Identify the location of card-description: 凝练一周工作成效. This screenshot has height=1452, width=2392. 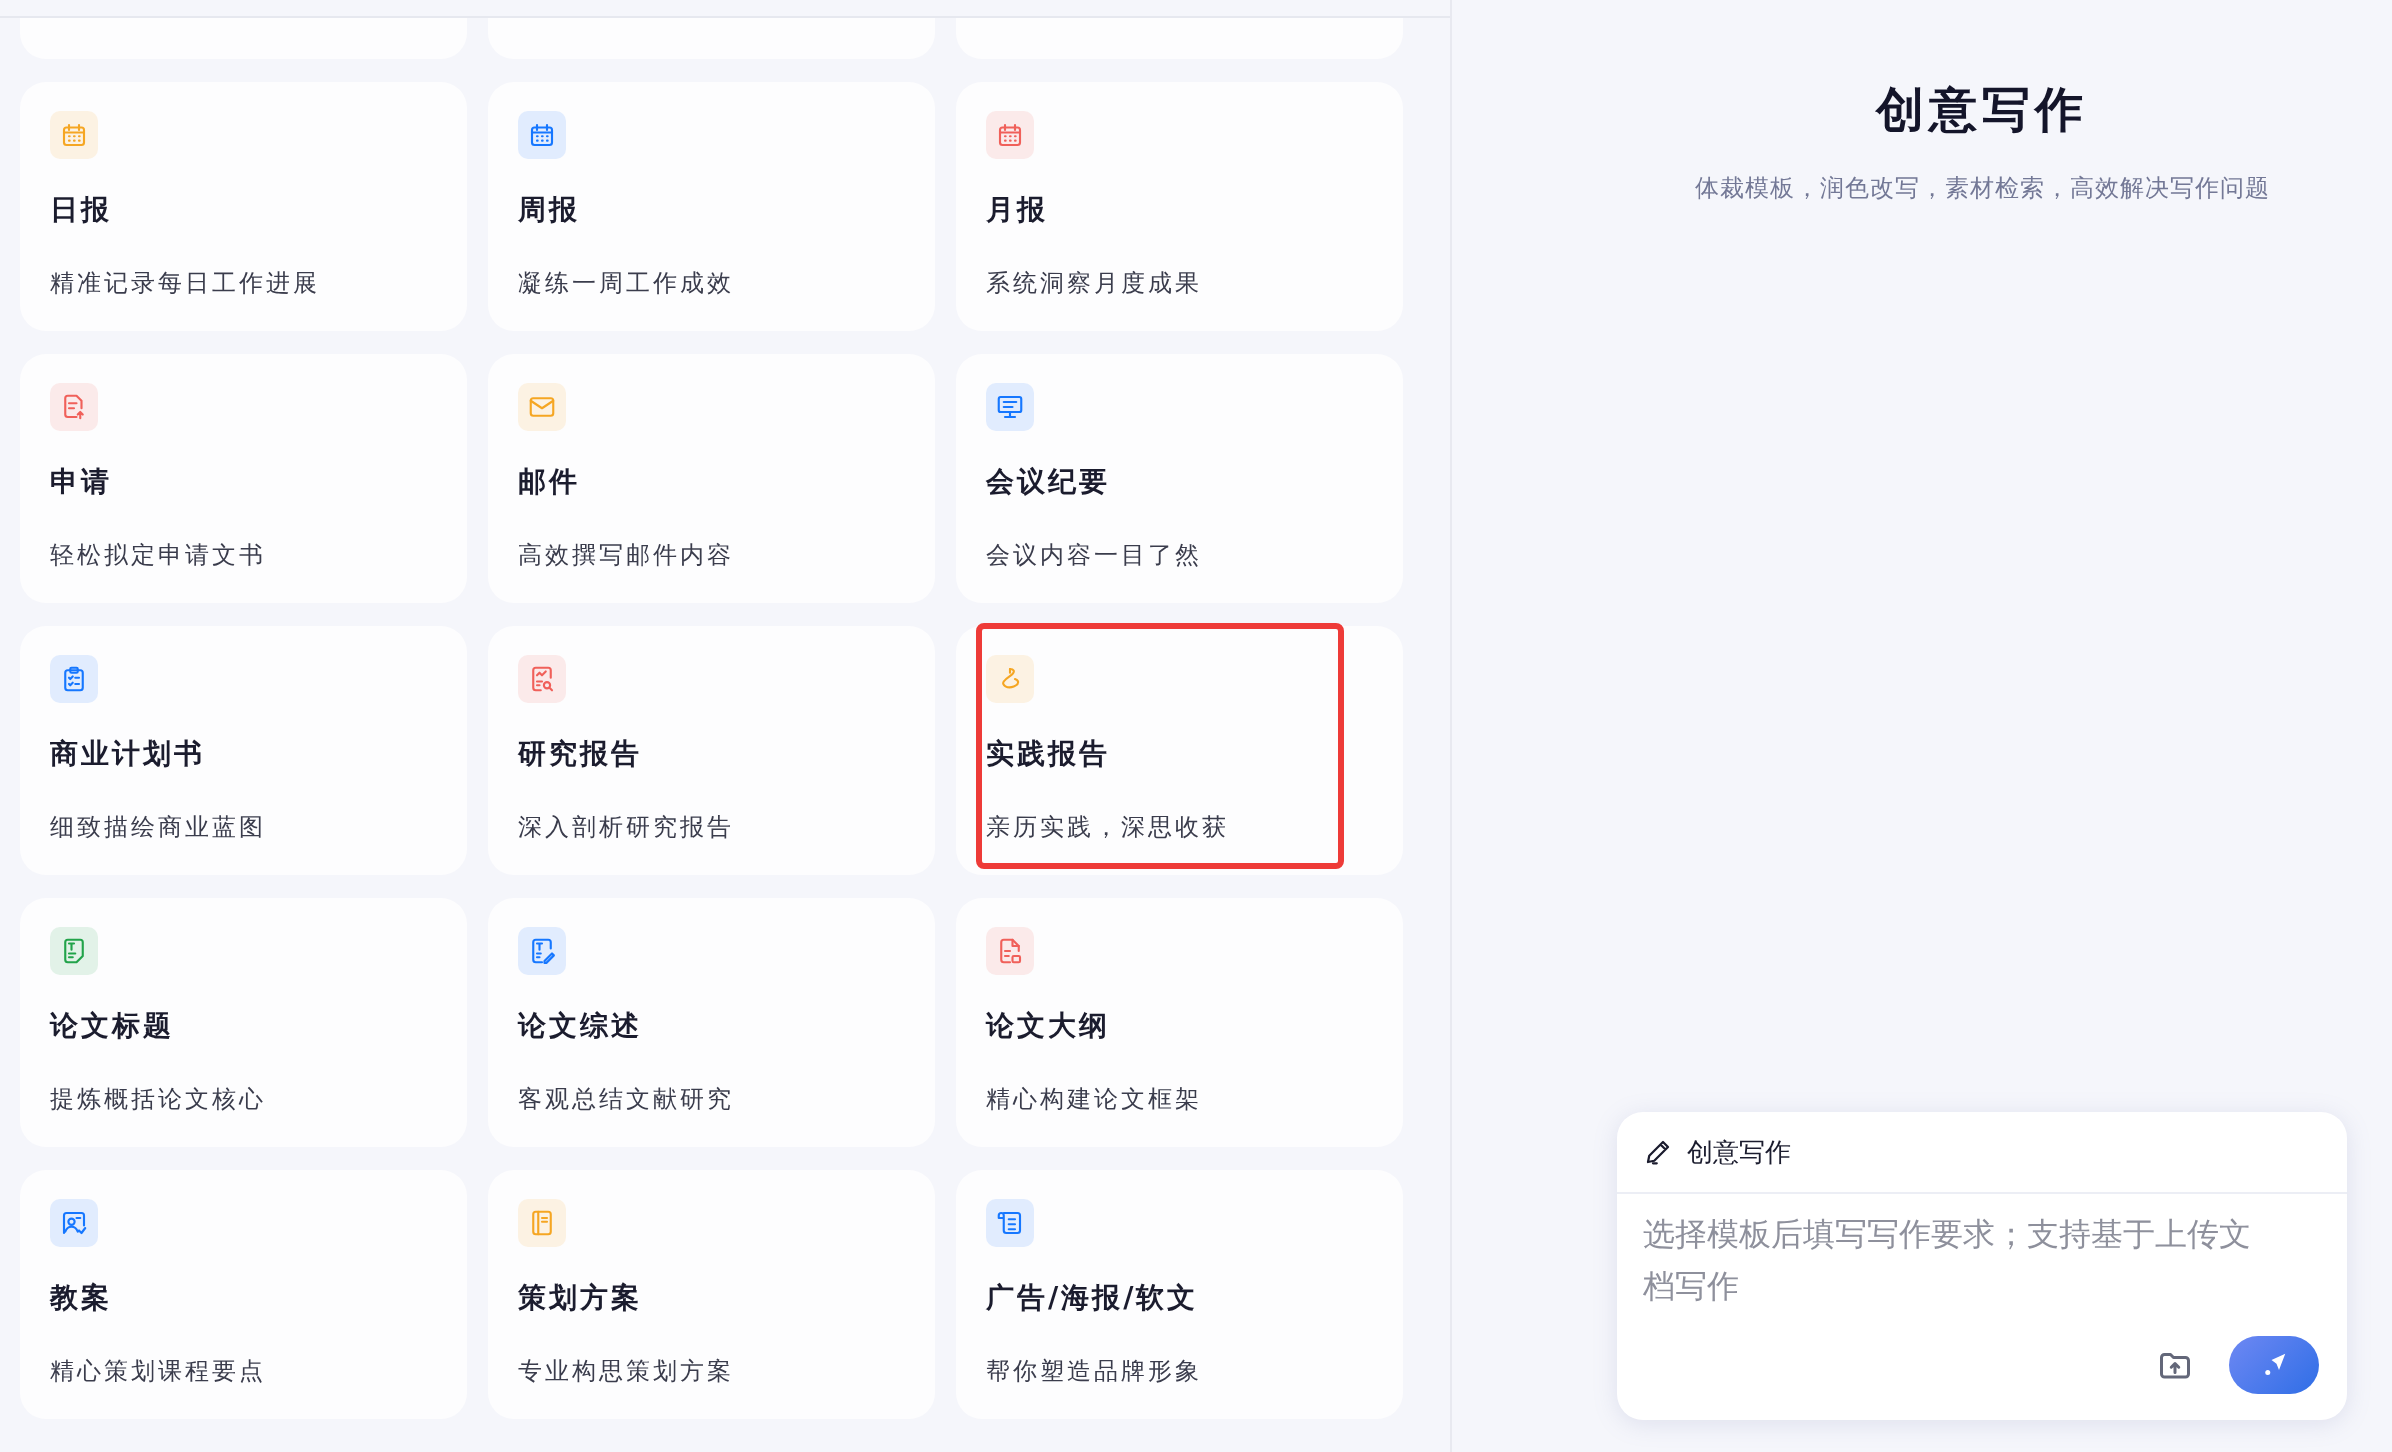
(626, 283).